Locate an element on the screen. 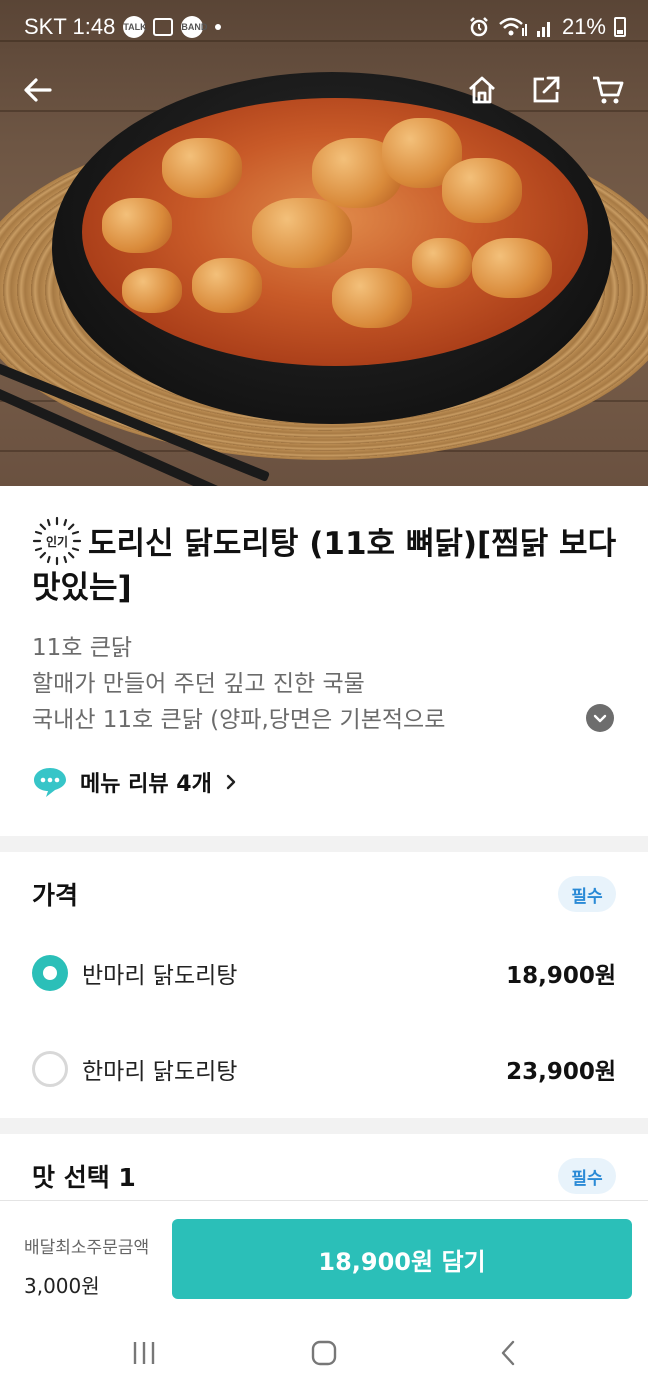  min-order-info: 배달최소주문금액 3,000원 is located at coordinates (86, 1266).